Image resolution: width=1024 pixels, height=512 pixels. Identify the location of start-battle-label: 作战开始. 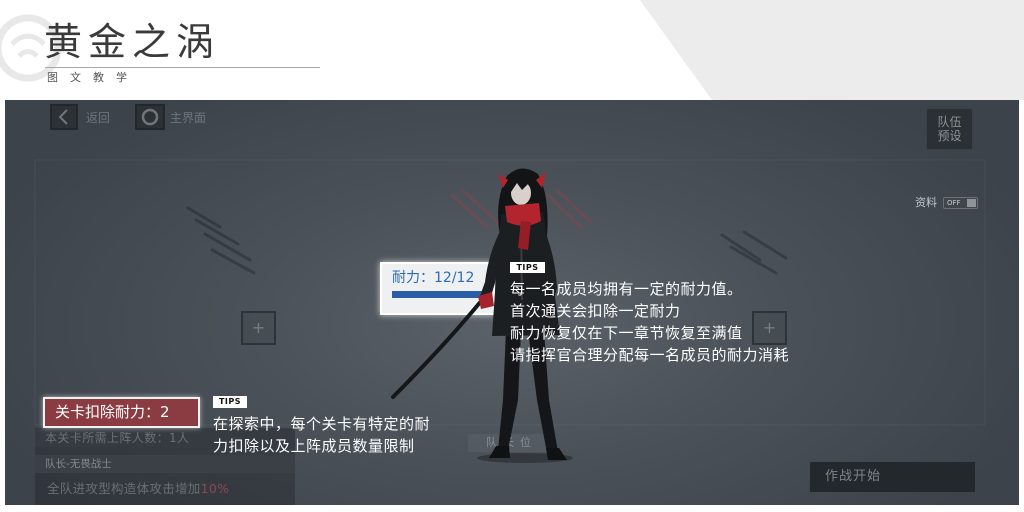
(853, 476).